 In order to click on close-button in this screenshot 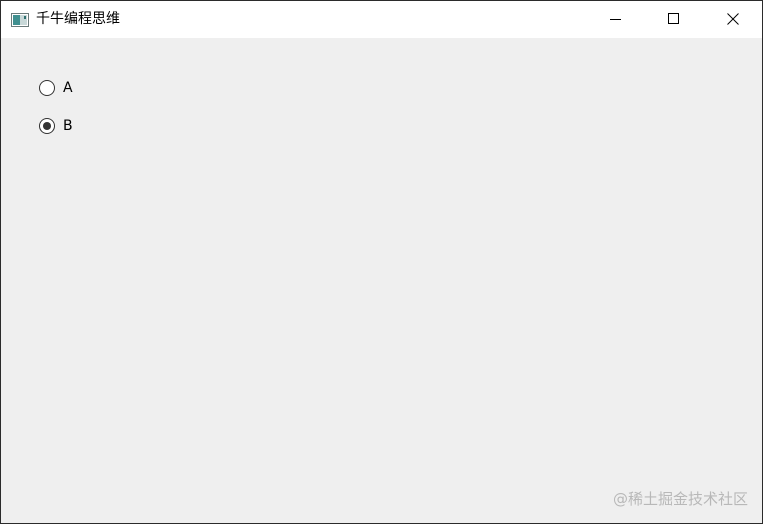, I will do `click(733, 19)`.